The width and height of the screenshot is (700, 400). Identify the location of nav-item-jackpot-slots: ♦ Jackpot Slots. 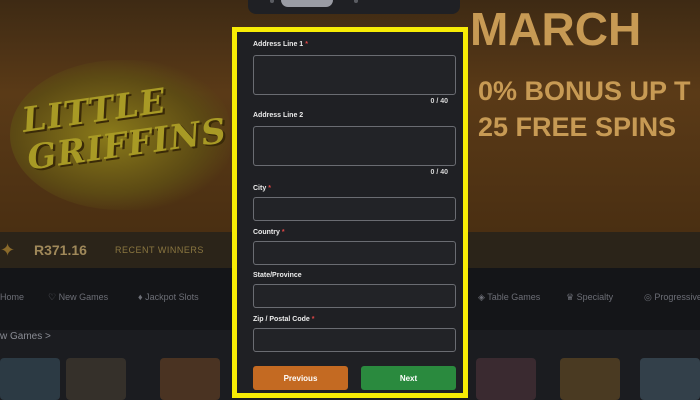
(168, 297).